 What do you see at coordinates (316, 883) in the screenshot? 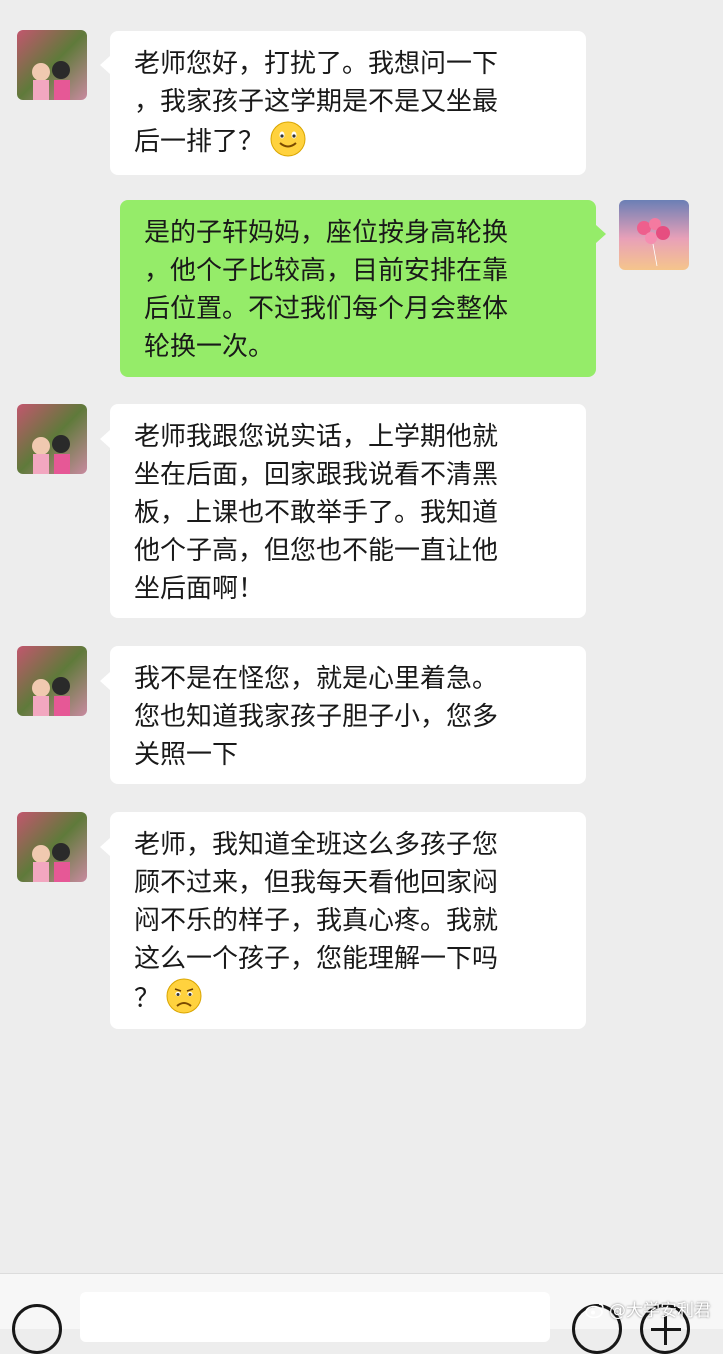
I see `message-text-line: 顾不过来，但我每天看他回家闷` at bounding box center [316, 883].